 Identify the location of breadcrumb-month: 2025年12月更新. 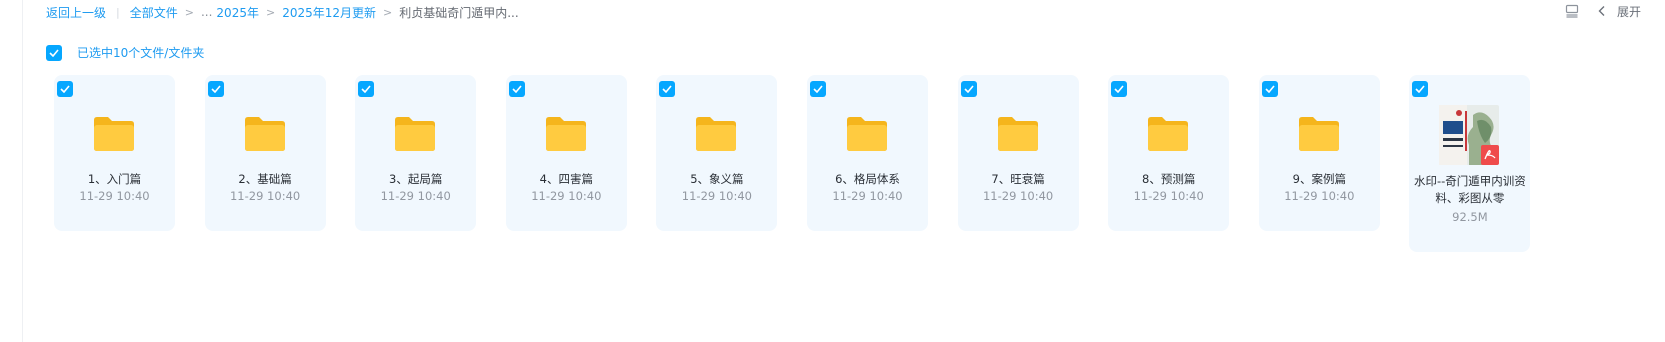
(329, 12).